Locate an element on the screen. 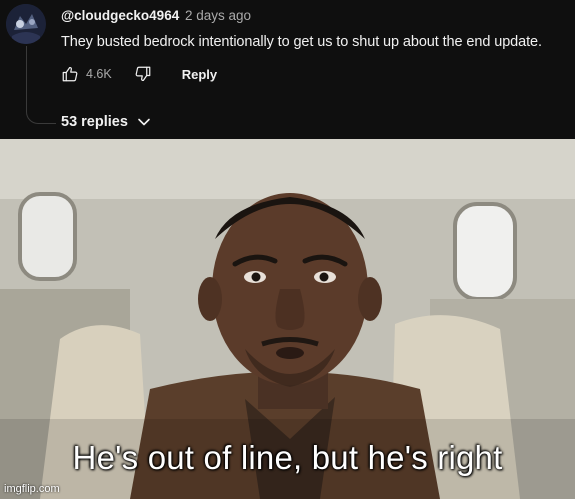  meme-caption: He's out of line, but he's right is located at coordinates (287, 457).